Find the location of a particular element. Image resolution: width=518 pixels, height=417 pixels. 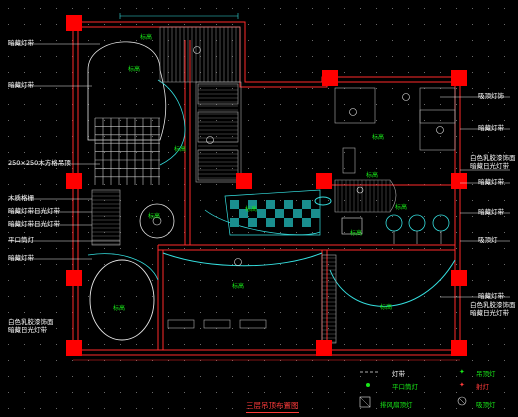

label-right-3: 白色乳胶漆饰面 is located at coordinates (493, 158).